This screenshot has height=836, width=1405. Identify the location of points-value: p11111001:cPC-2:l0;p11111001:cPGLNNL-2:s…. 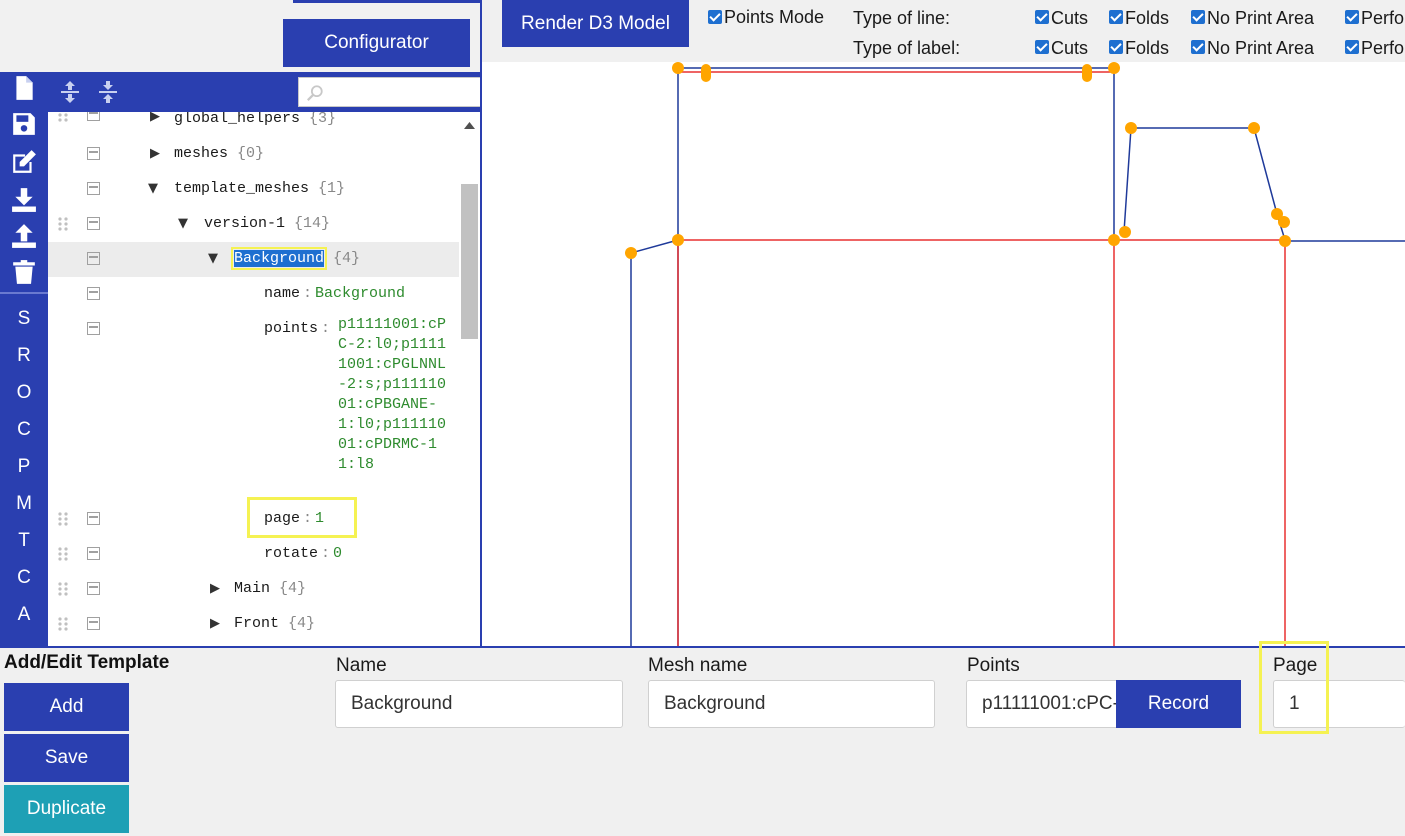
(395, 395).